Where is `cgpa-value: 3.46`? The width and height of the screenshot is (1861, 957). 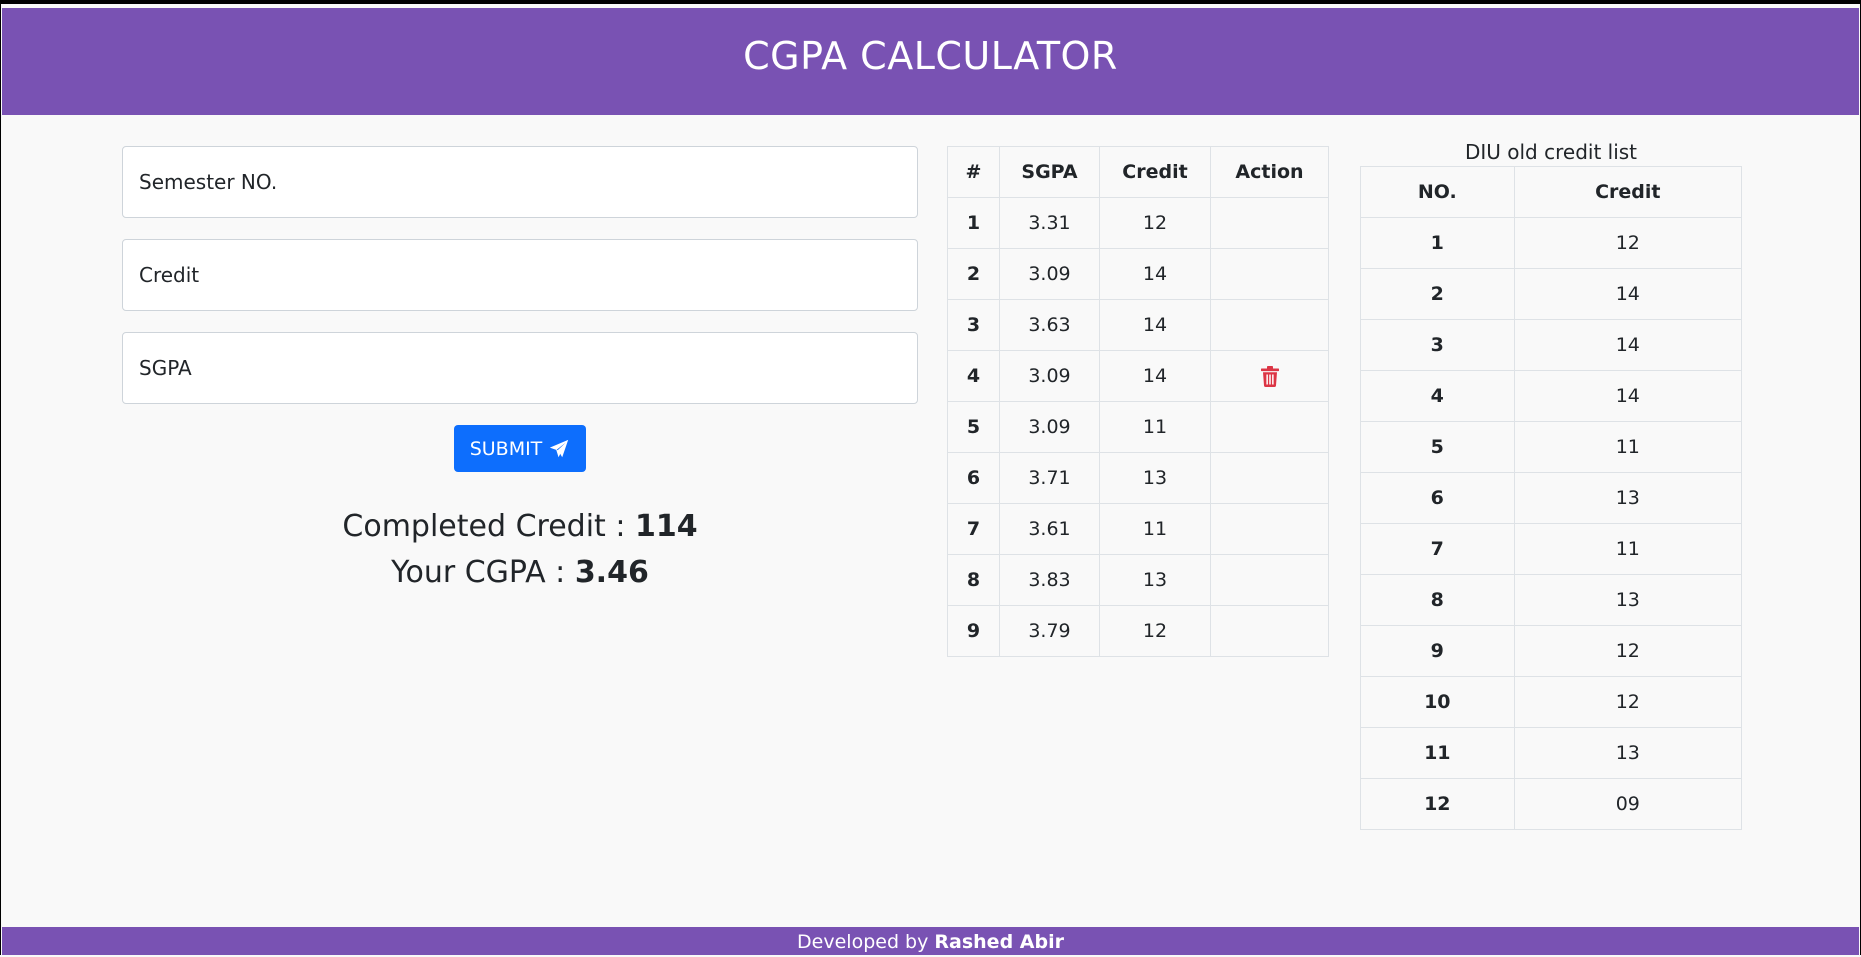 cgpa-value: 3.46 is located at coordinates (611, 572).